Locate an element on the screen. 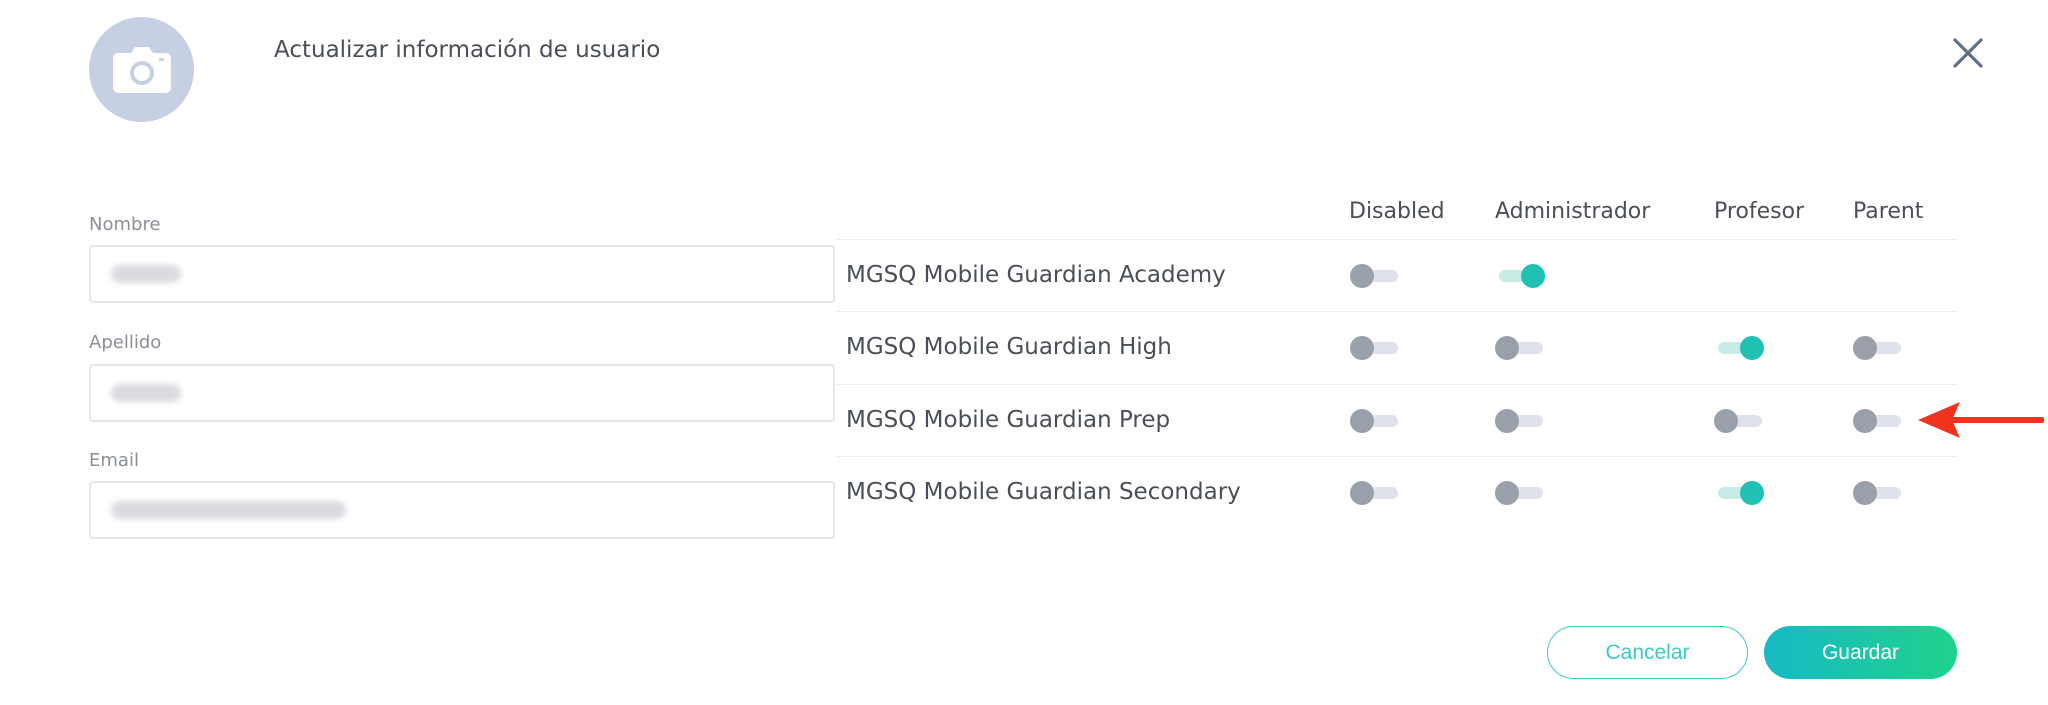 This screenshot has width=2048, height=705. school-name: MGSQ Mobile Guardian Prep is located at coordinates (1008, 420).